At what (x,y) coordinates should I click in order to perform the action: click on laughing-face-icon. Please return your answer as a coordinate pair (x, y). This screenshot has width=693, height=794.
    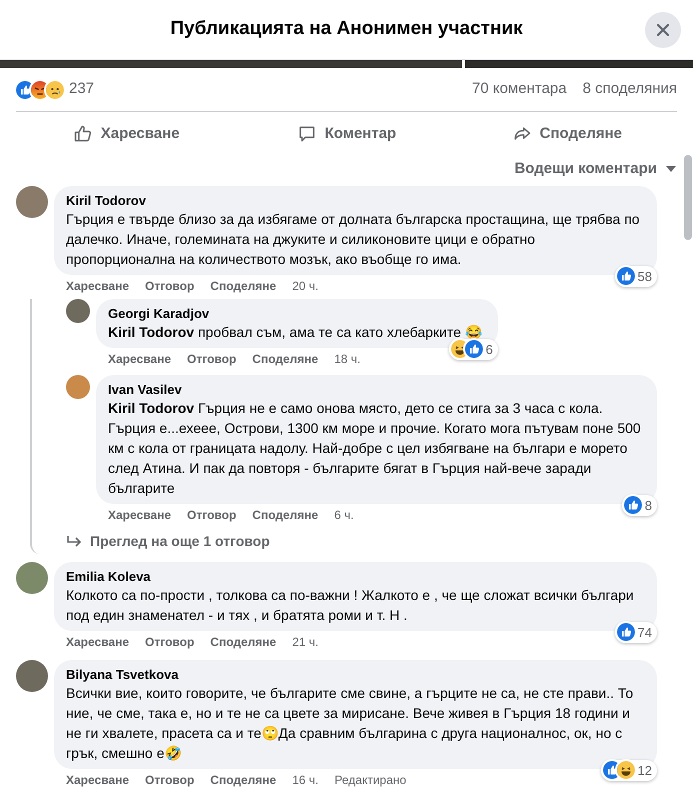
    Looking at the image, I should click on (625, 770).